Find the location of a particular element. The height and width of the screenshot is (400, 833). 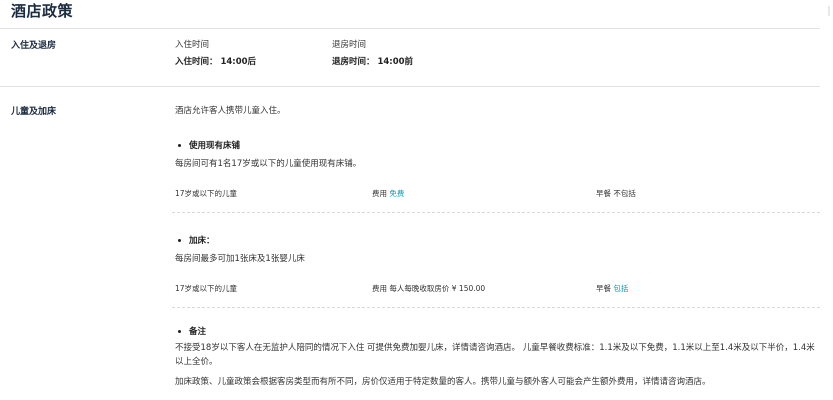

existing-bed-fee: 费用 免费 is located at coordinates (388, 193).